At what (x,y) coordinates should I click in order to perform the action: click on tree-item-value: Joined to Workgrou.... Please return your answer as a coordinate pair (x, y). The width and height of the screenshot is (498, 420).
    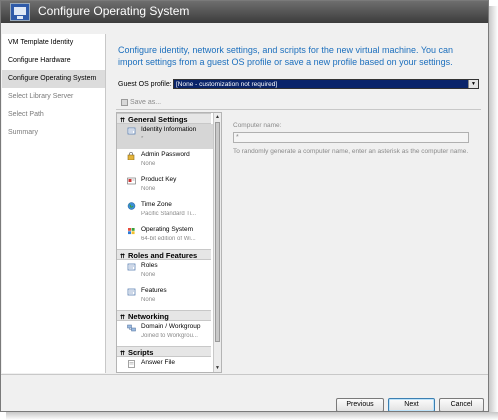
    Looking at the image, I should click on (169, 336).